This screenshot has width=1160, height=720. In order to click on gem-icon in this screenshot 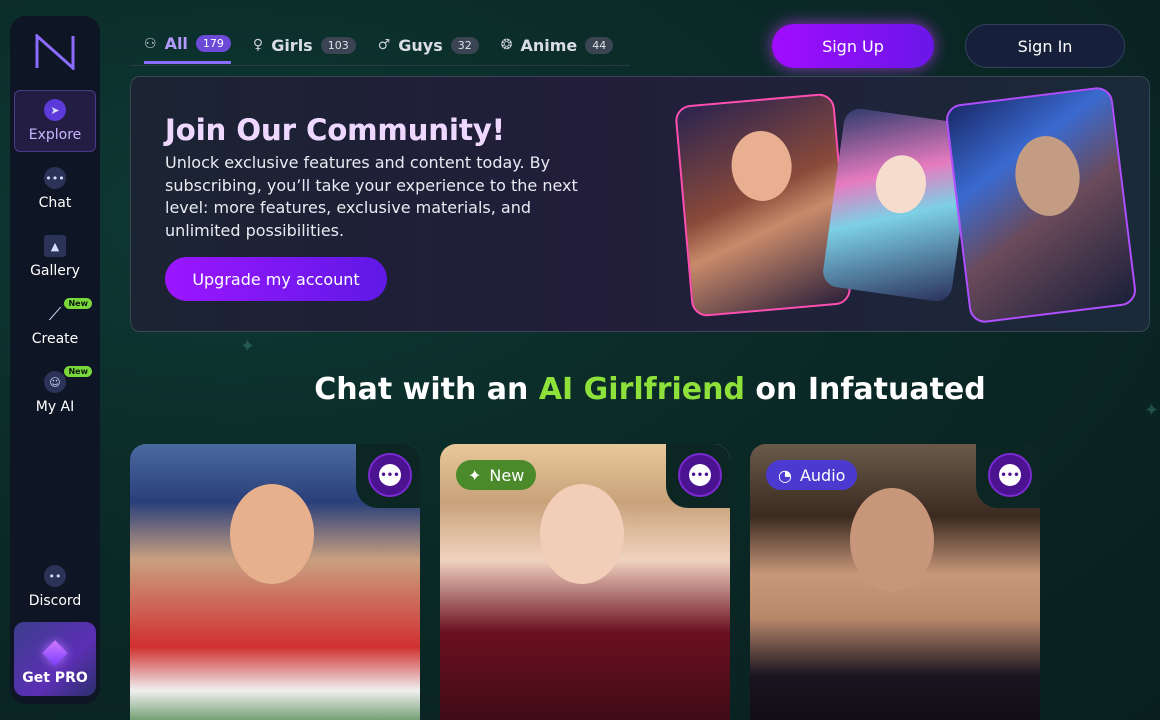, I will do `click(55, 653)`.